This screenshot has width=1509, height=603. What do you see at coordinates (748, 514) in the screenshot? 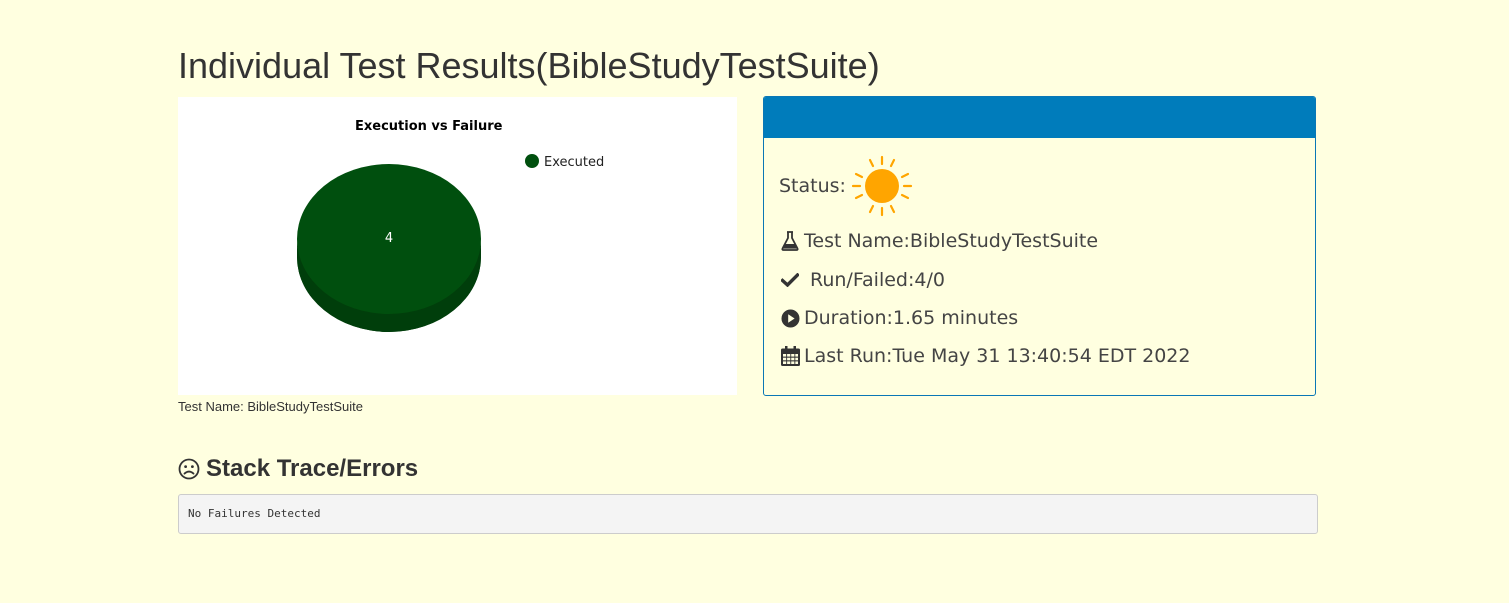
I see `stack-trace-box: No Failures Detected` at bounding box center [748, 514].